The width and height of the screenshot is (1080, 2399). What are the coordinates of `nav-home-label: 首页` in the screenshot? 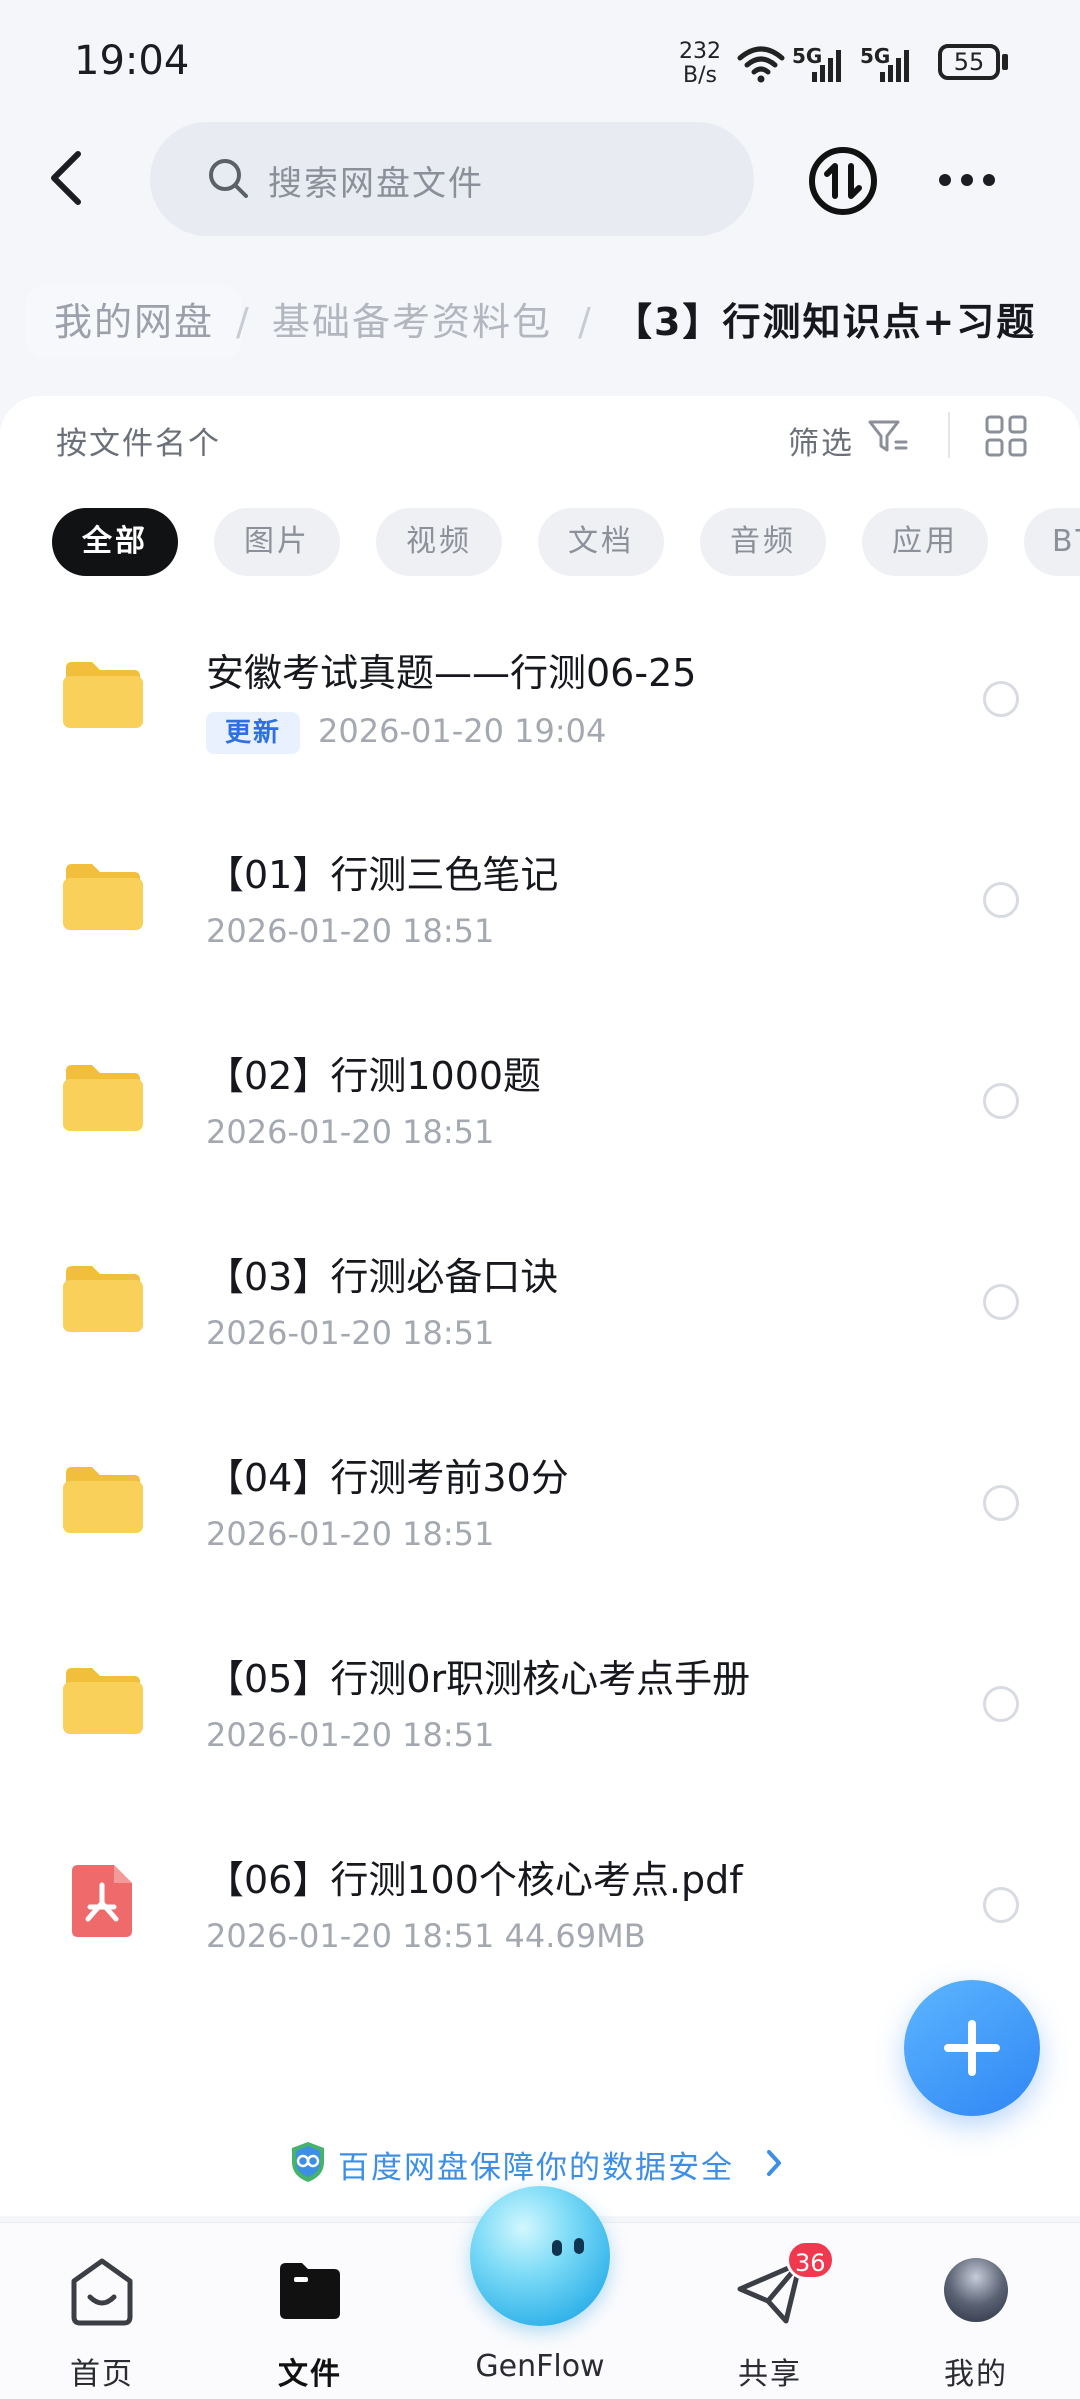 It's located at (102, 2374).